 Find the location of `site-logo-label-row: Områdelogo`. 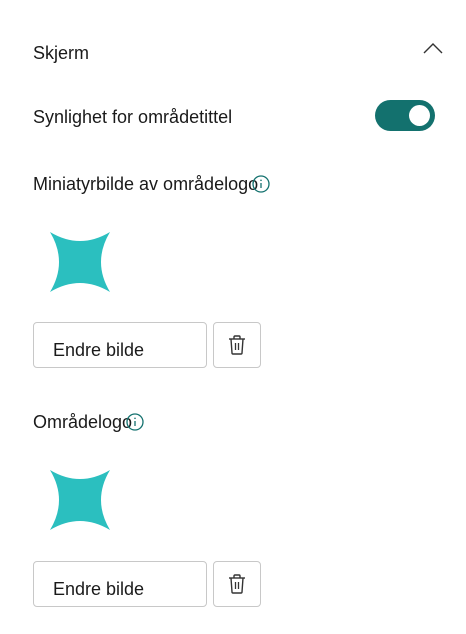

site-logo-label-row: Områdelogo is located at coordinates (88, 422).